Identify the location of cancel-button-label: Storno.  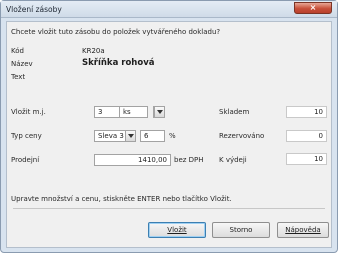
(241, 230).